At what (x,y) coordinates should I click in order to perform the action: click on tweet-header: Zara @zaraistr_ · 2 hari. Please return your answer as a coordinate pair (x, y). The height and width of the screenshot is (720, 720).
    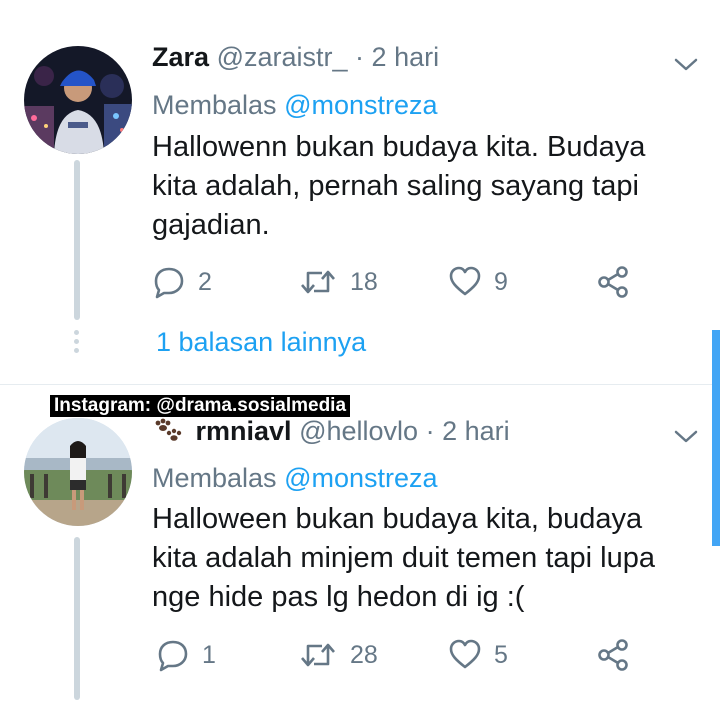
    Looking at the image, I should click on (295, 57).